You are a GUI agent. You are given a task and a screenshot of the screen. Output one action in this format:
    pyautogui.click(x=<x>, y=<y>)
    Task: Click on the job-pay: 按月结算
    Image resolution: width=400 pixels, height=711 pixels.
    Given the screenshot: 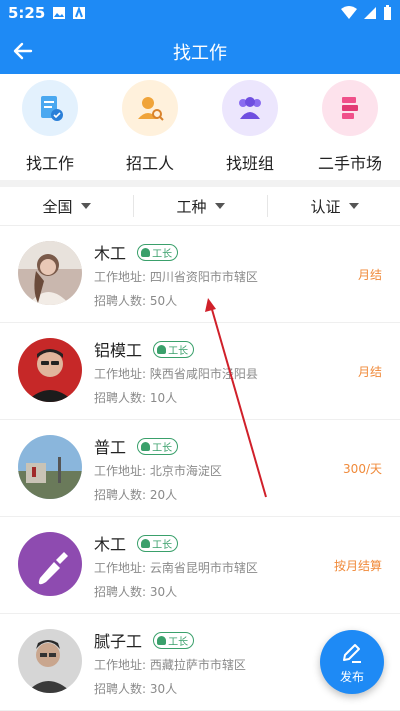 What is the action you would take?
    pyautogui.click(x=357, y=566)
    